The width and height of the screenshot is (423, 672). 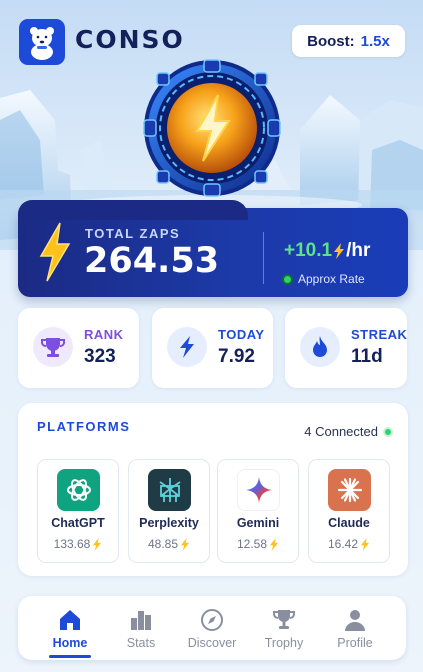 What do you see at coordinates (141, 620) in the screenshot?
I see `stats-icon` at bounding box center [141, 620].